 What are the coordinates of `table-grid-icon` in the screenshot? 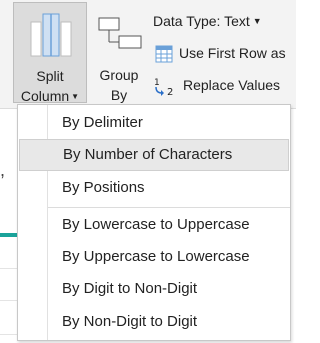 It's located at (164, 54).